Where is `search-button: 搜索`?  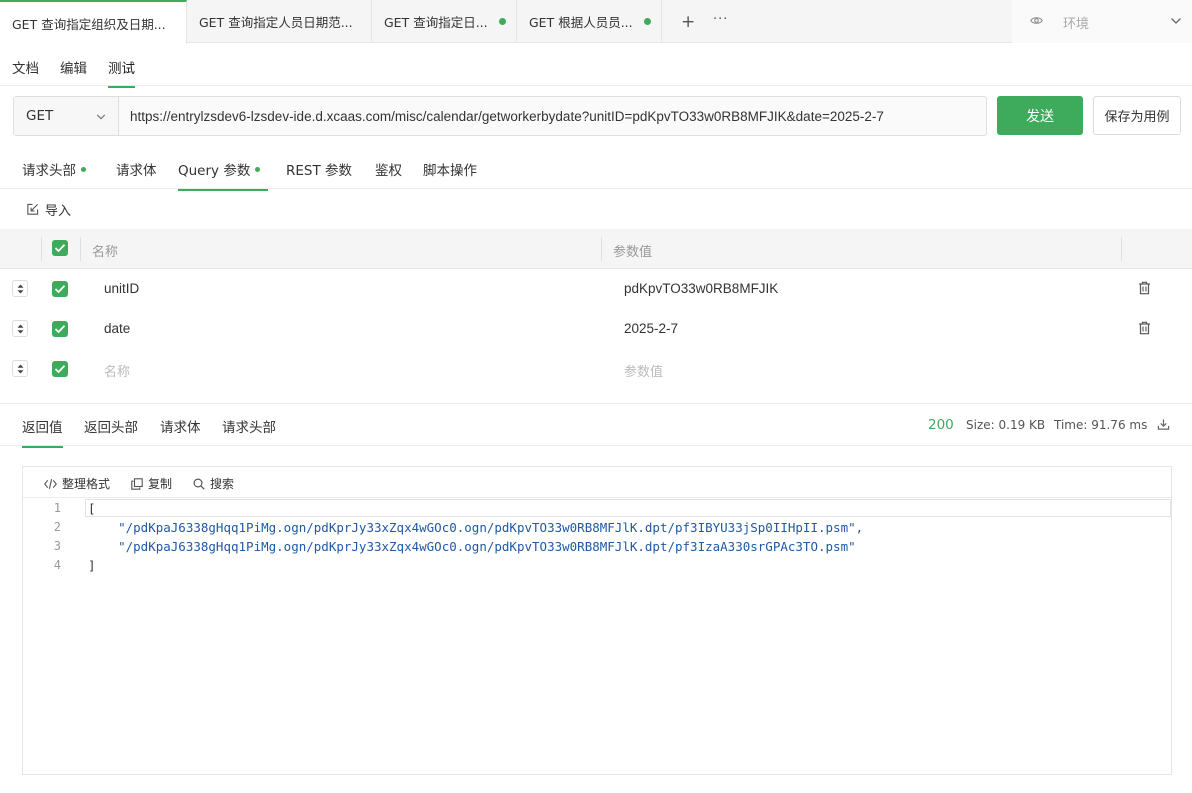 search-button: 搜索 is located at coordinates (213, 483).